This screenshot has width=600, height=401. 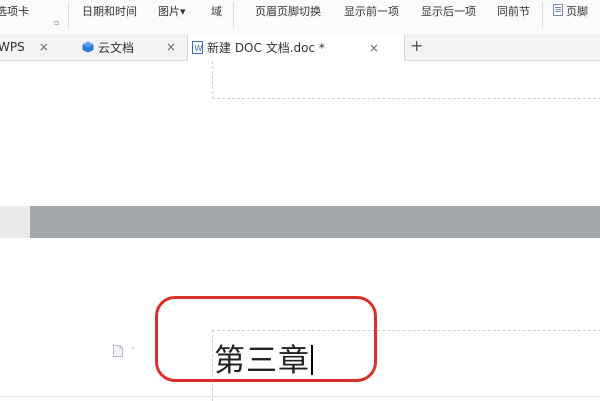 I want to click on svg-text: W, so click(x=199, y=48).